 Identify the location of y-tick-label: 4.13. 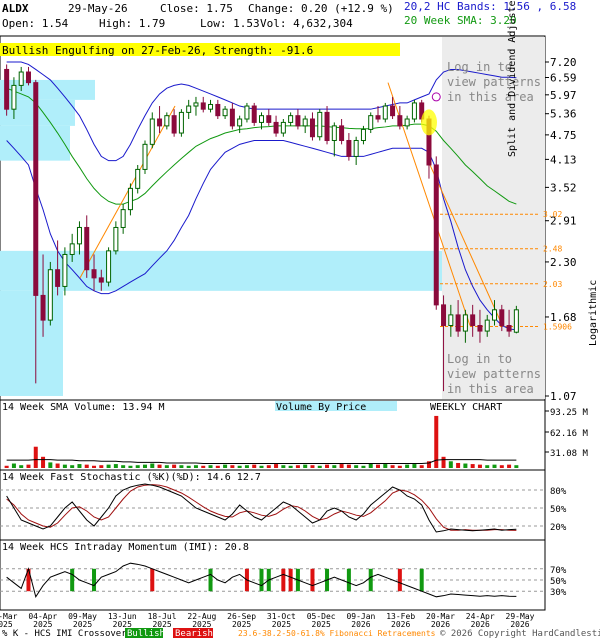
(563, 159).